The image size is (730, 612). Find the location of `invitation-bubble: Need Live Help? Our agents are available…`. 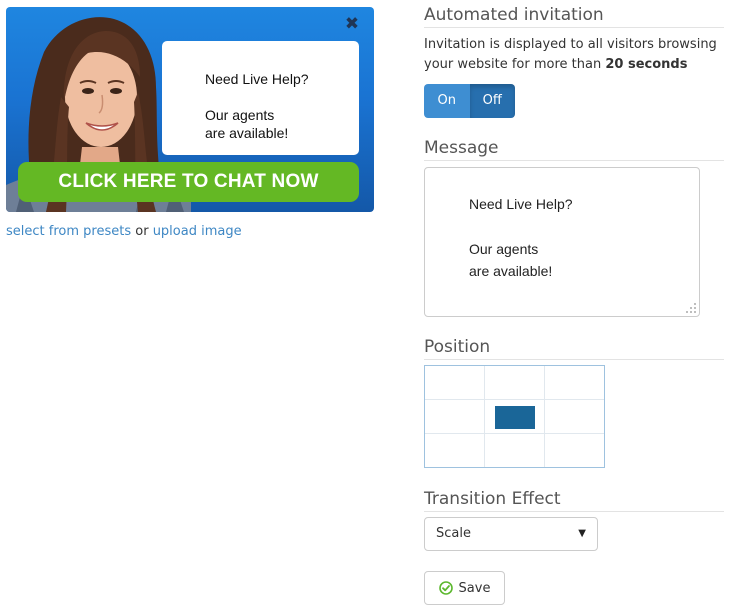

invitation-bubble: Need Live Help? Our agents are available… is located at coordinates (260, 98).